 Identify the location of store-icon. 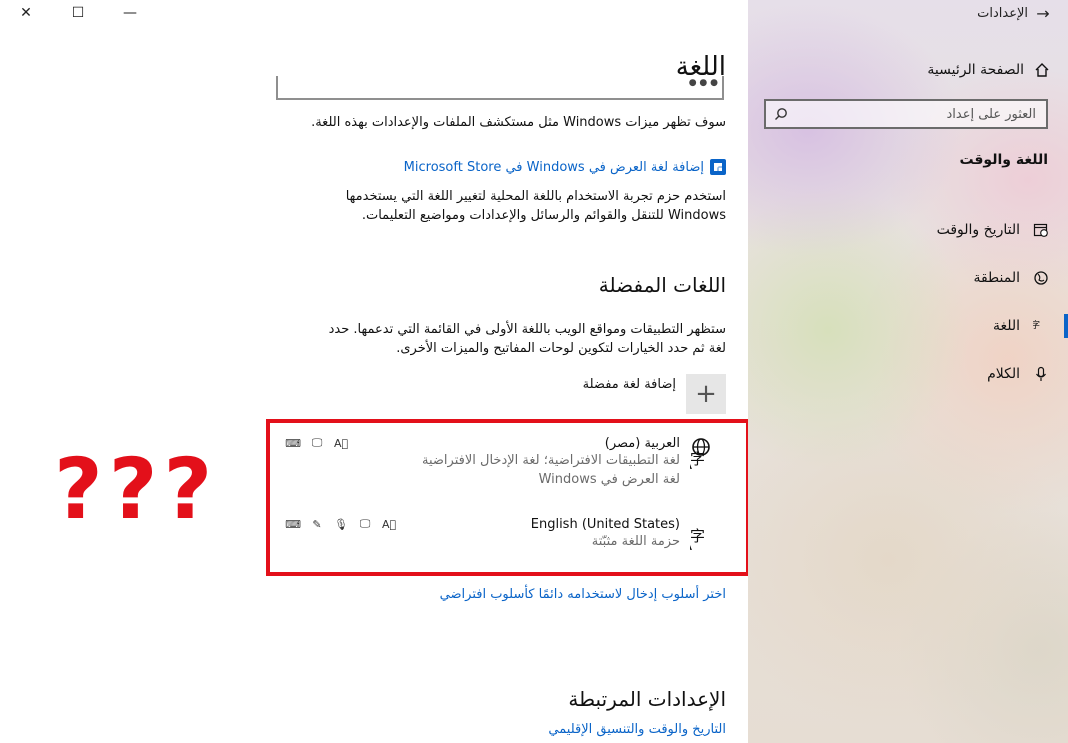
(718, 167).